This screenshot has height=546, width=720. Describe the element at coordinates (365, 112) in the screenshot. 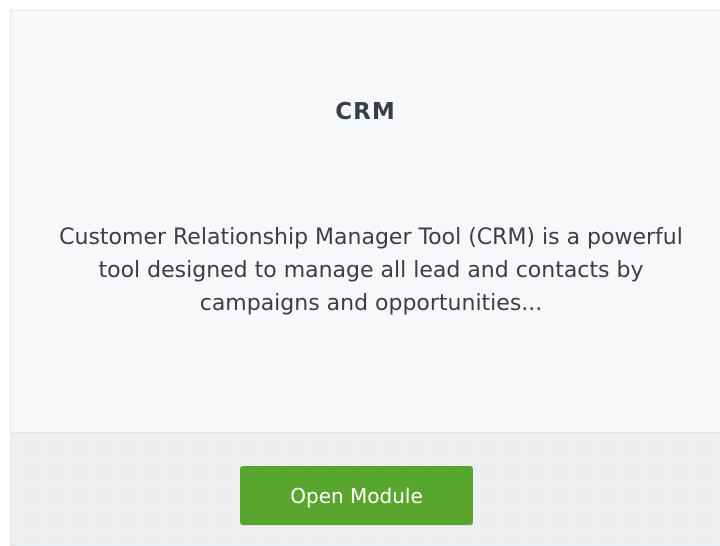

I see `crm-logo: CRM` at that location.